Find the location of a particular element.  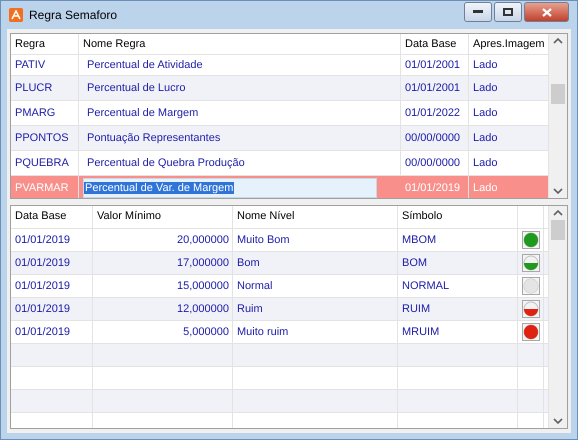

table-row: 01/01/2019 5,000000 Muito ruim MRUIM is located at coordinates (280, 332).